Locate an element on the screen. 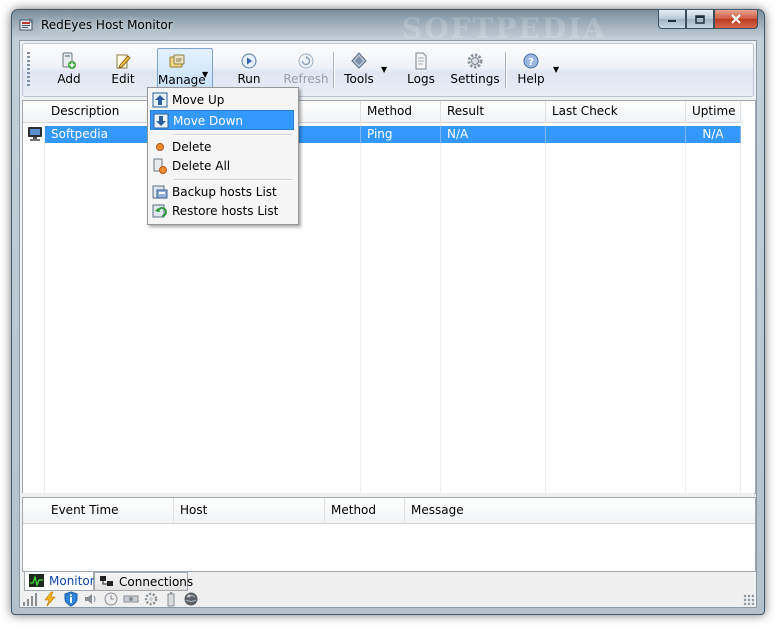 The width and height of the screenshot is (782, 632). logs-button: Logs is located at coordinates (421, 70).